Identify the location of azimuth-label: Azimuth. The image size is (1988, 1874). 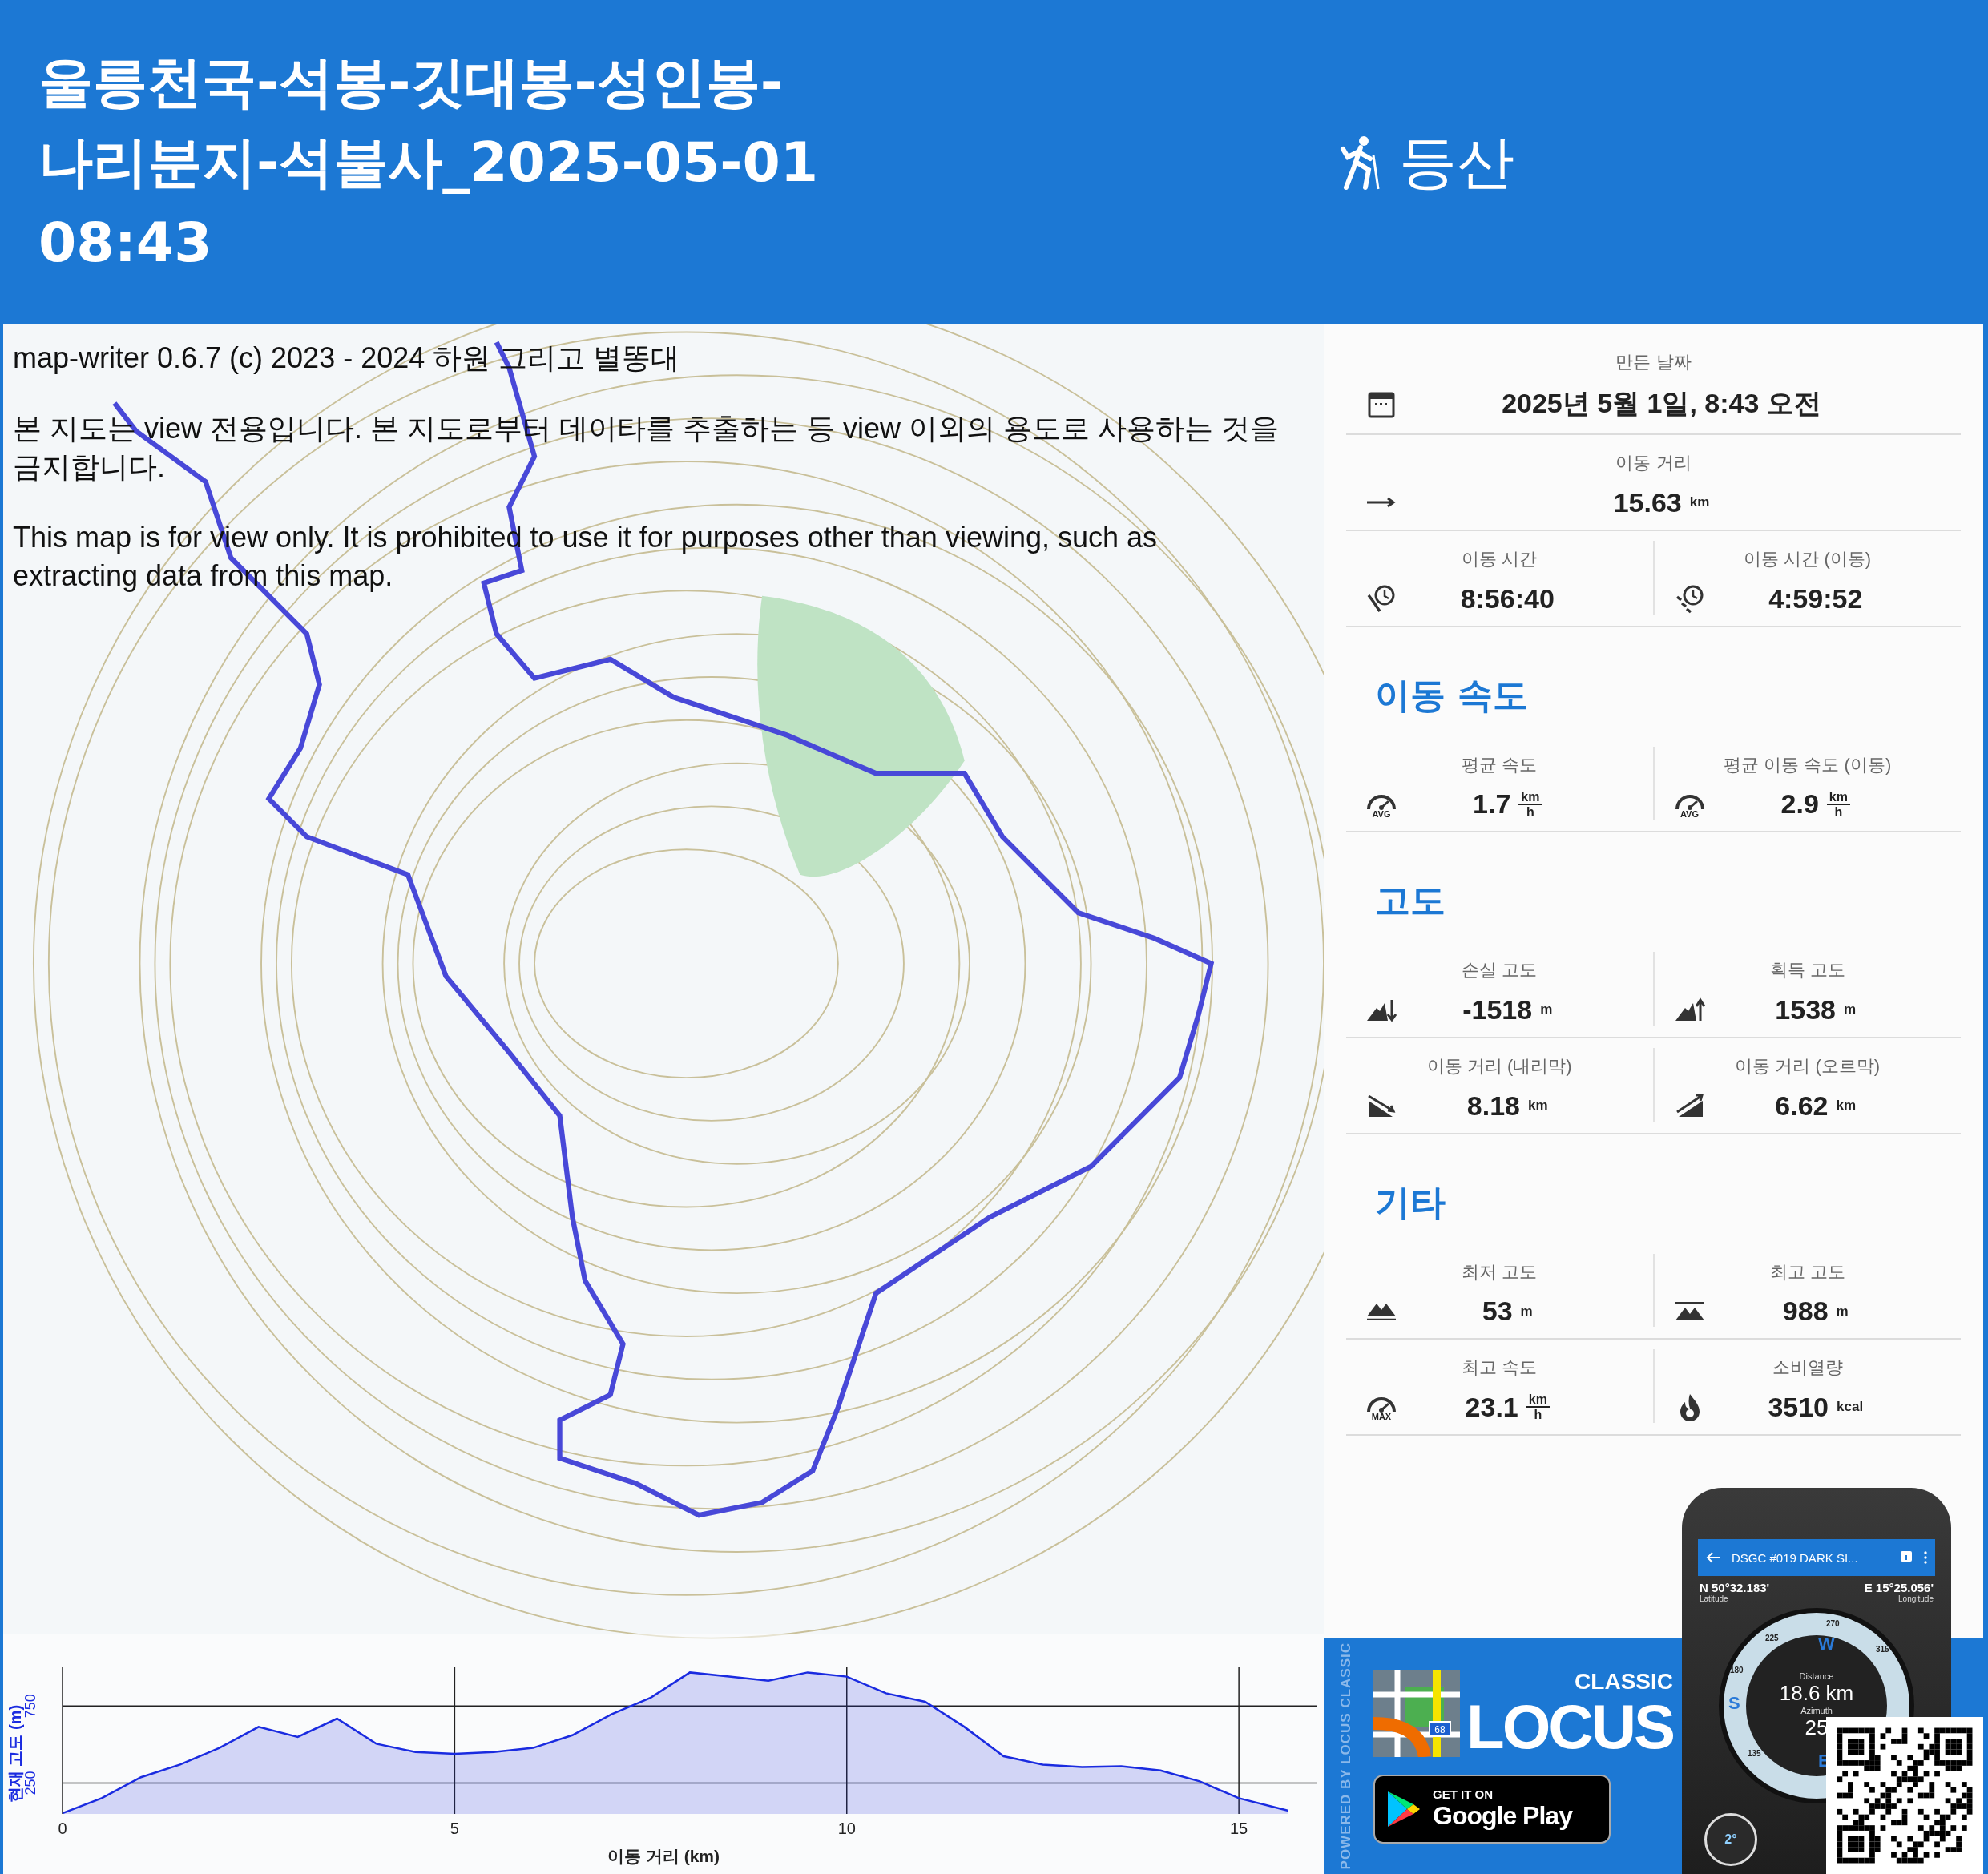
(1816, 1710).